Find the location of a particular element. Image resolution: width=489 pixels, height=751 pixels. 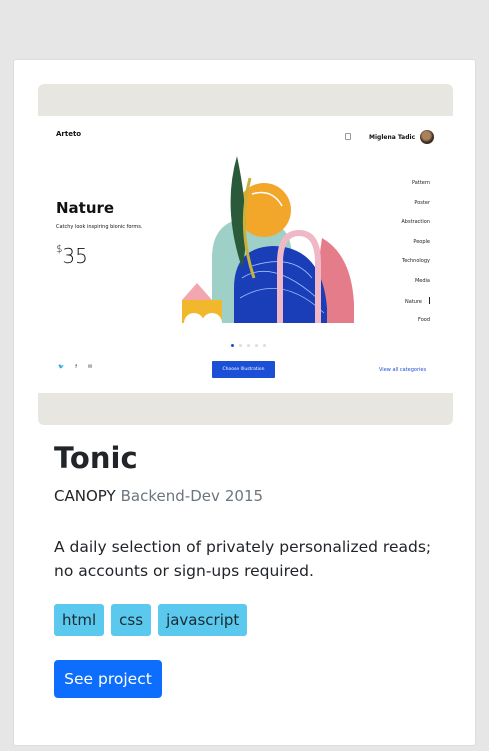

tag-list: html css javascript is located at coordinates (151, 620).